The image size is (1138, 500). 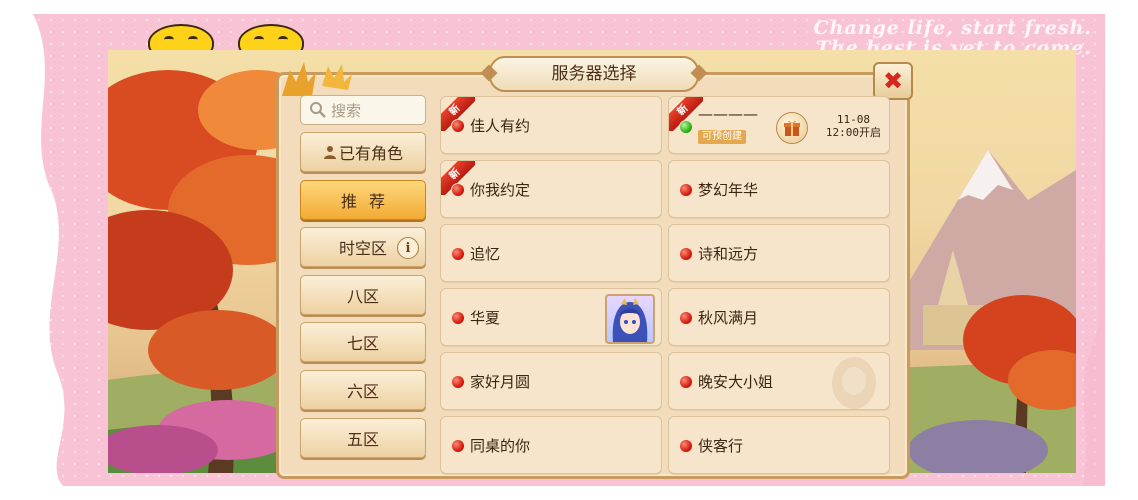 What do you see at coordinates (779, 381) in the screenshot?
I see `server-item: 晚安大小姐` at bounding box center [779, 381].